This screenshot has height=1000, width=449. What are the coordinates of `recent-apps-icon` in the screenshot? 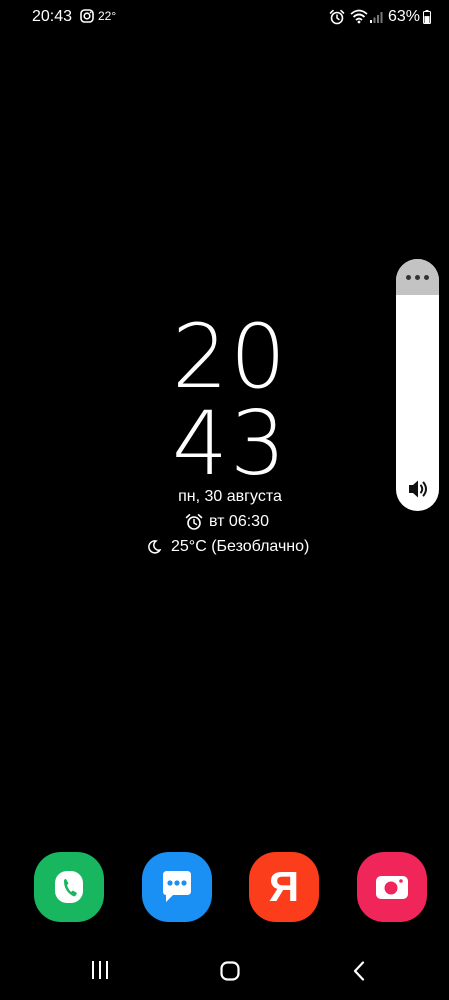 It's located at (100, 970).